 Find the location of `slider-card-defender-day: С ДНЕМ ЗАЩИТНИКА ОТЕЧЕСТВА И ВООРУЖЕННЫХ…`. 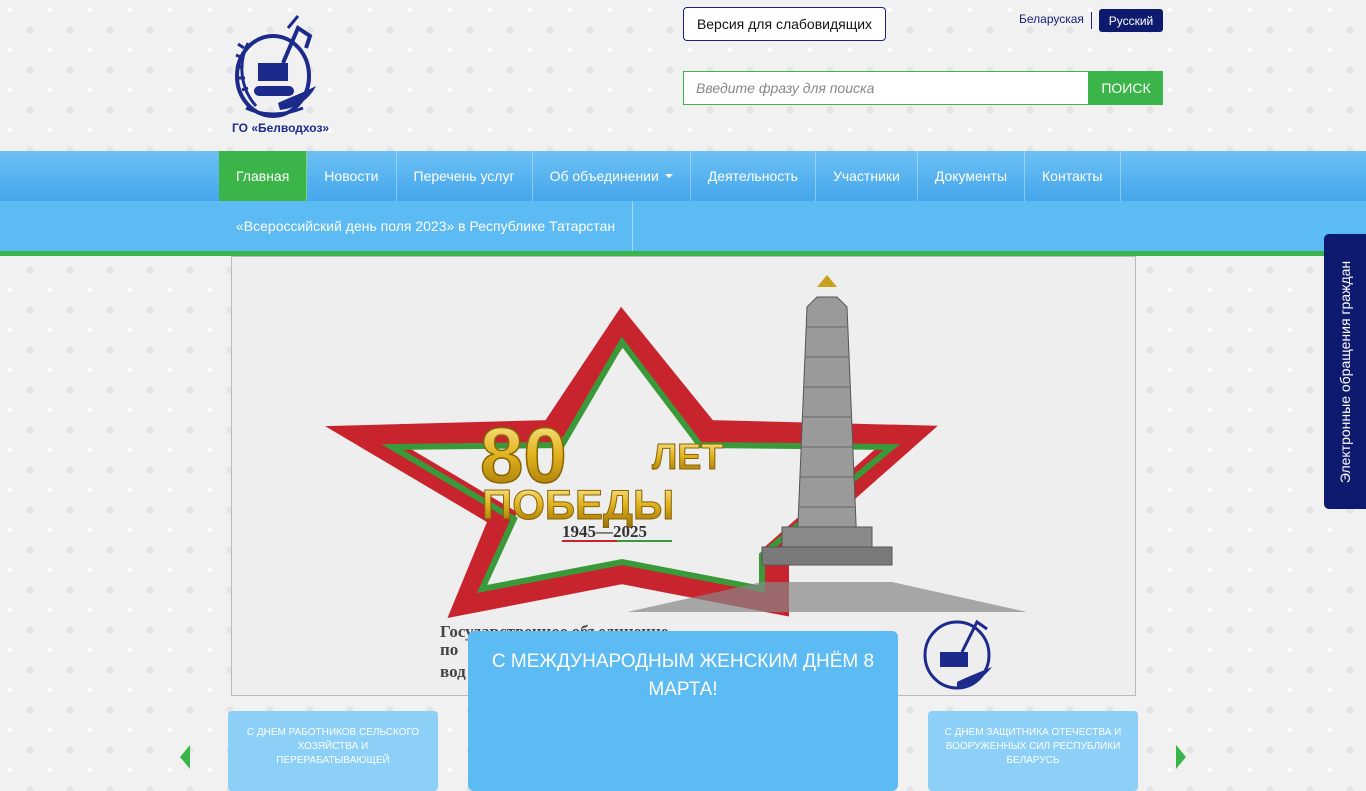

slider-card-defender-day: С ДНЕМ ЗАЩИТНИКА ОТЕЧЕСТВА И ВООРУЖЕННЫХ… is located at coordinates (1033, 751).